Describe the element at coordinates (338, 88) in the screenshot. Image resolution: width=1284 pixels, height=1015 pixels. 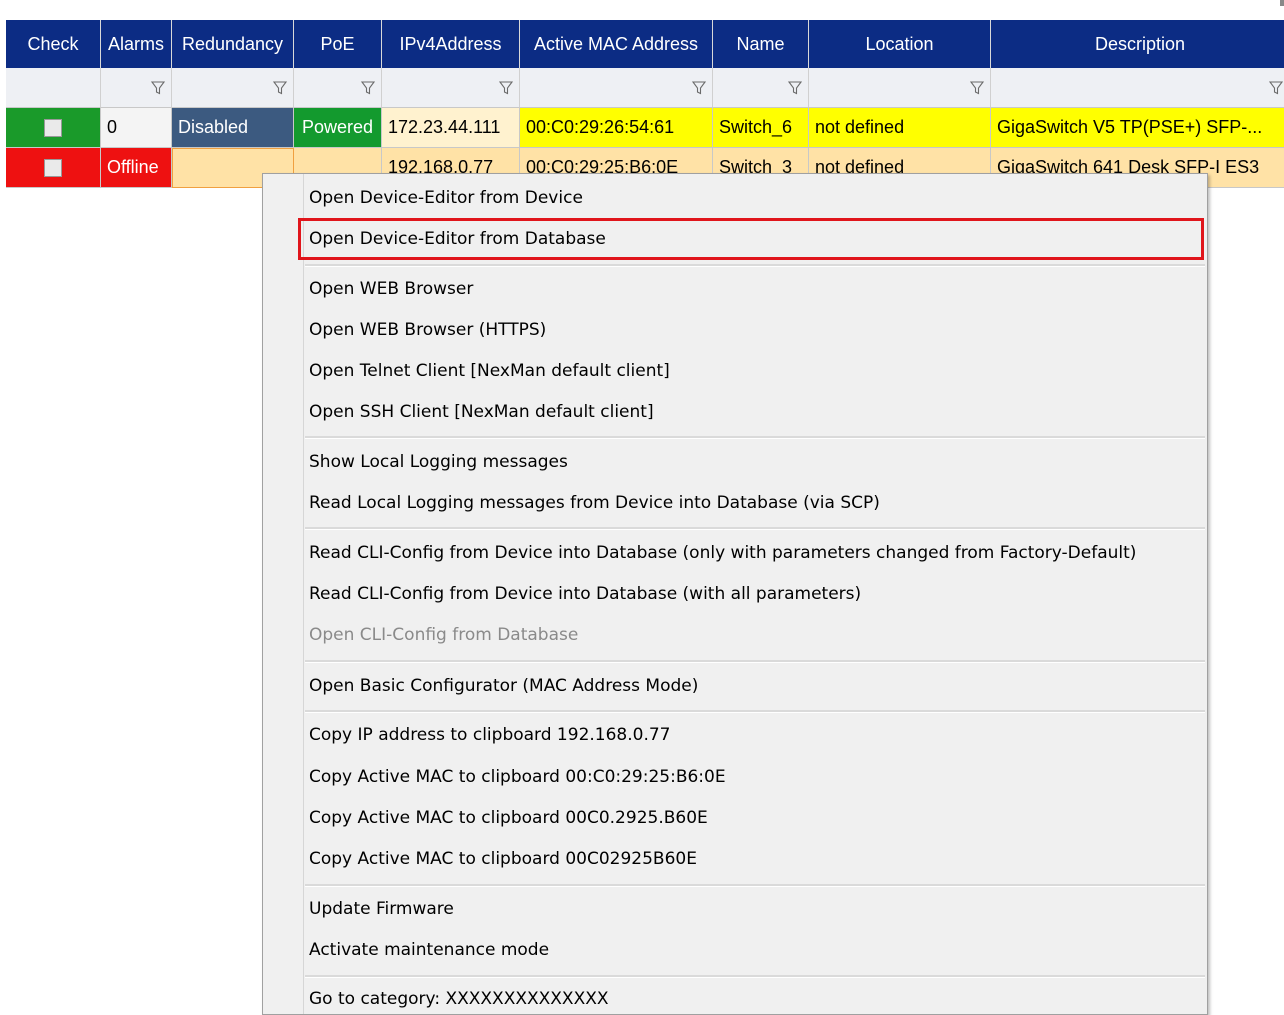
I see `filter-cell-poe` at that location.